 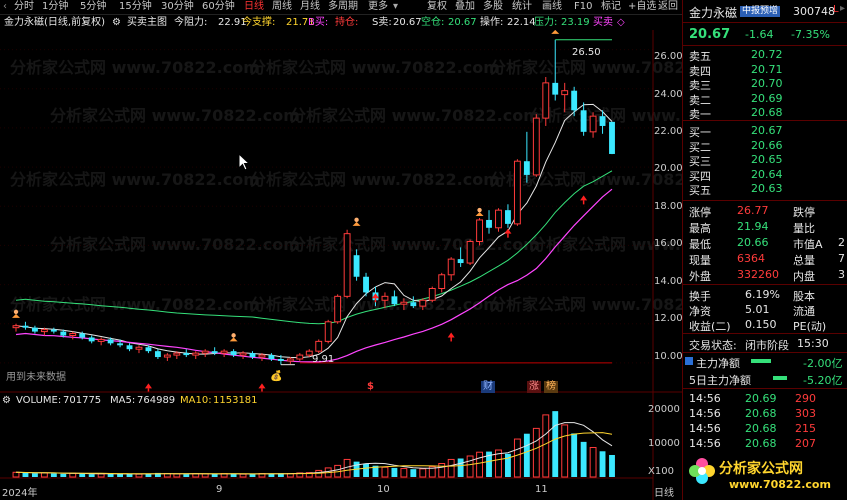 What do you see at coordinates (508, 231) in the screenshot?
I see `buy-arrow-icon` at bounding box center [508, 231].